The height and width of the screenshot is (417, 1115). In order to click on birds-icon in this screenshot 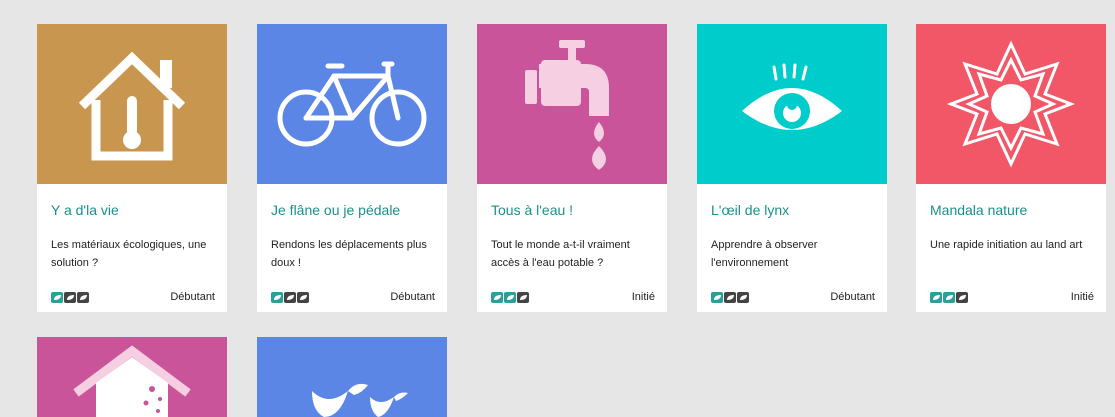, I will do `click(360, 400)`.